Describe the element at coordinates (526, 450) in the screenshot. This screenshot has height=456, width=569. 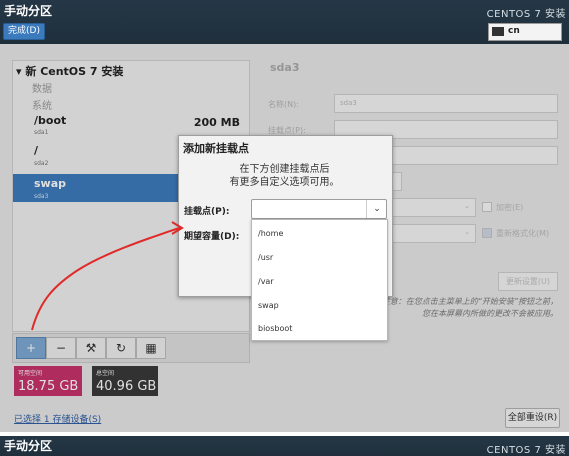
I see `second-product-title: CENTOS 7 安装` at that location.